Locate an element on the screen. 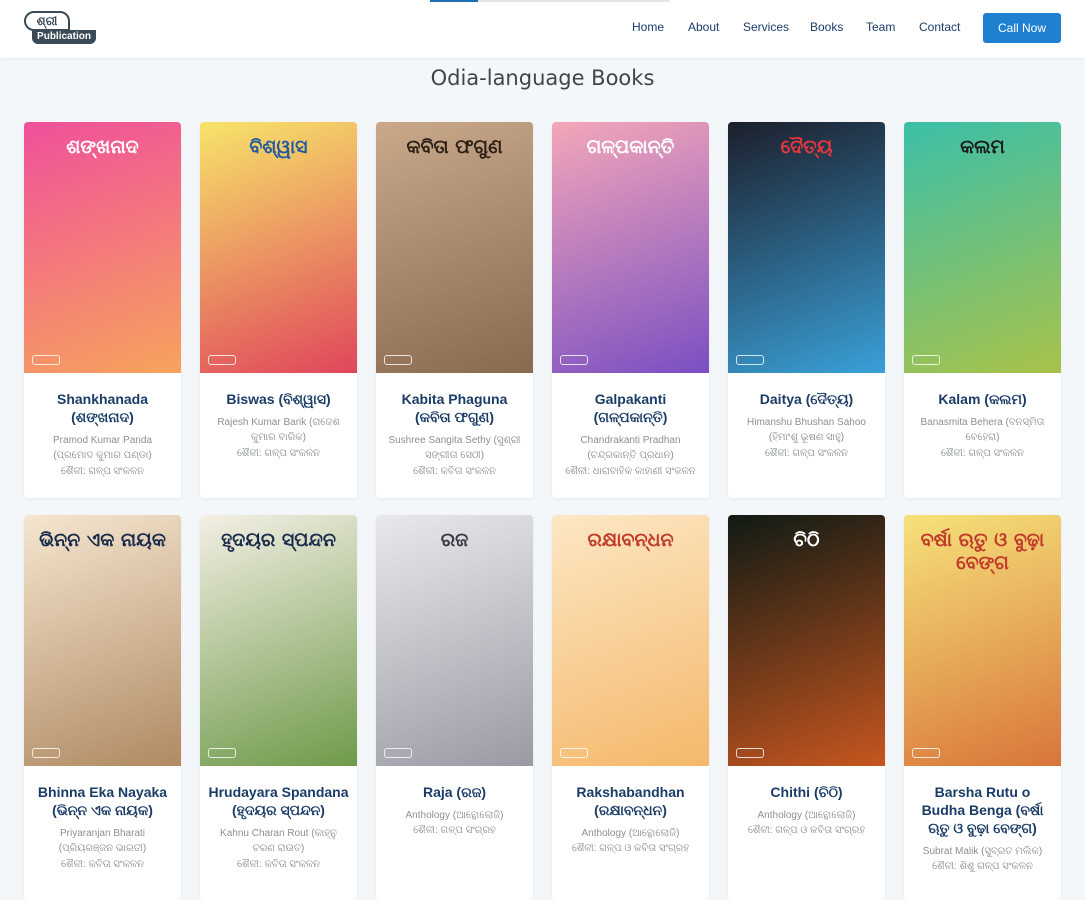  logo-script: ଶ୍ରୀ ସମ୍ପୂର୍ଣ is located at coordinates (47, 21).